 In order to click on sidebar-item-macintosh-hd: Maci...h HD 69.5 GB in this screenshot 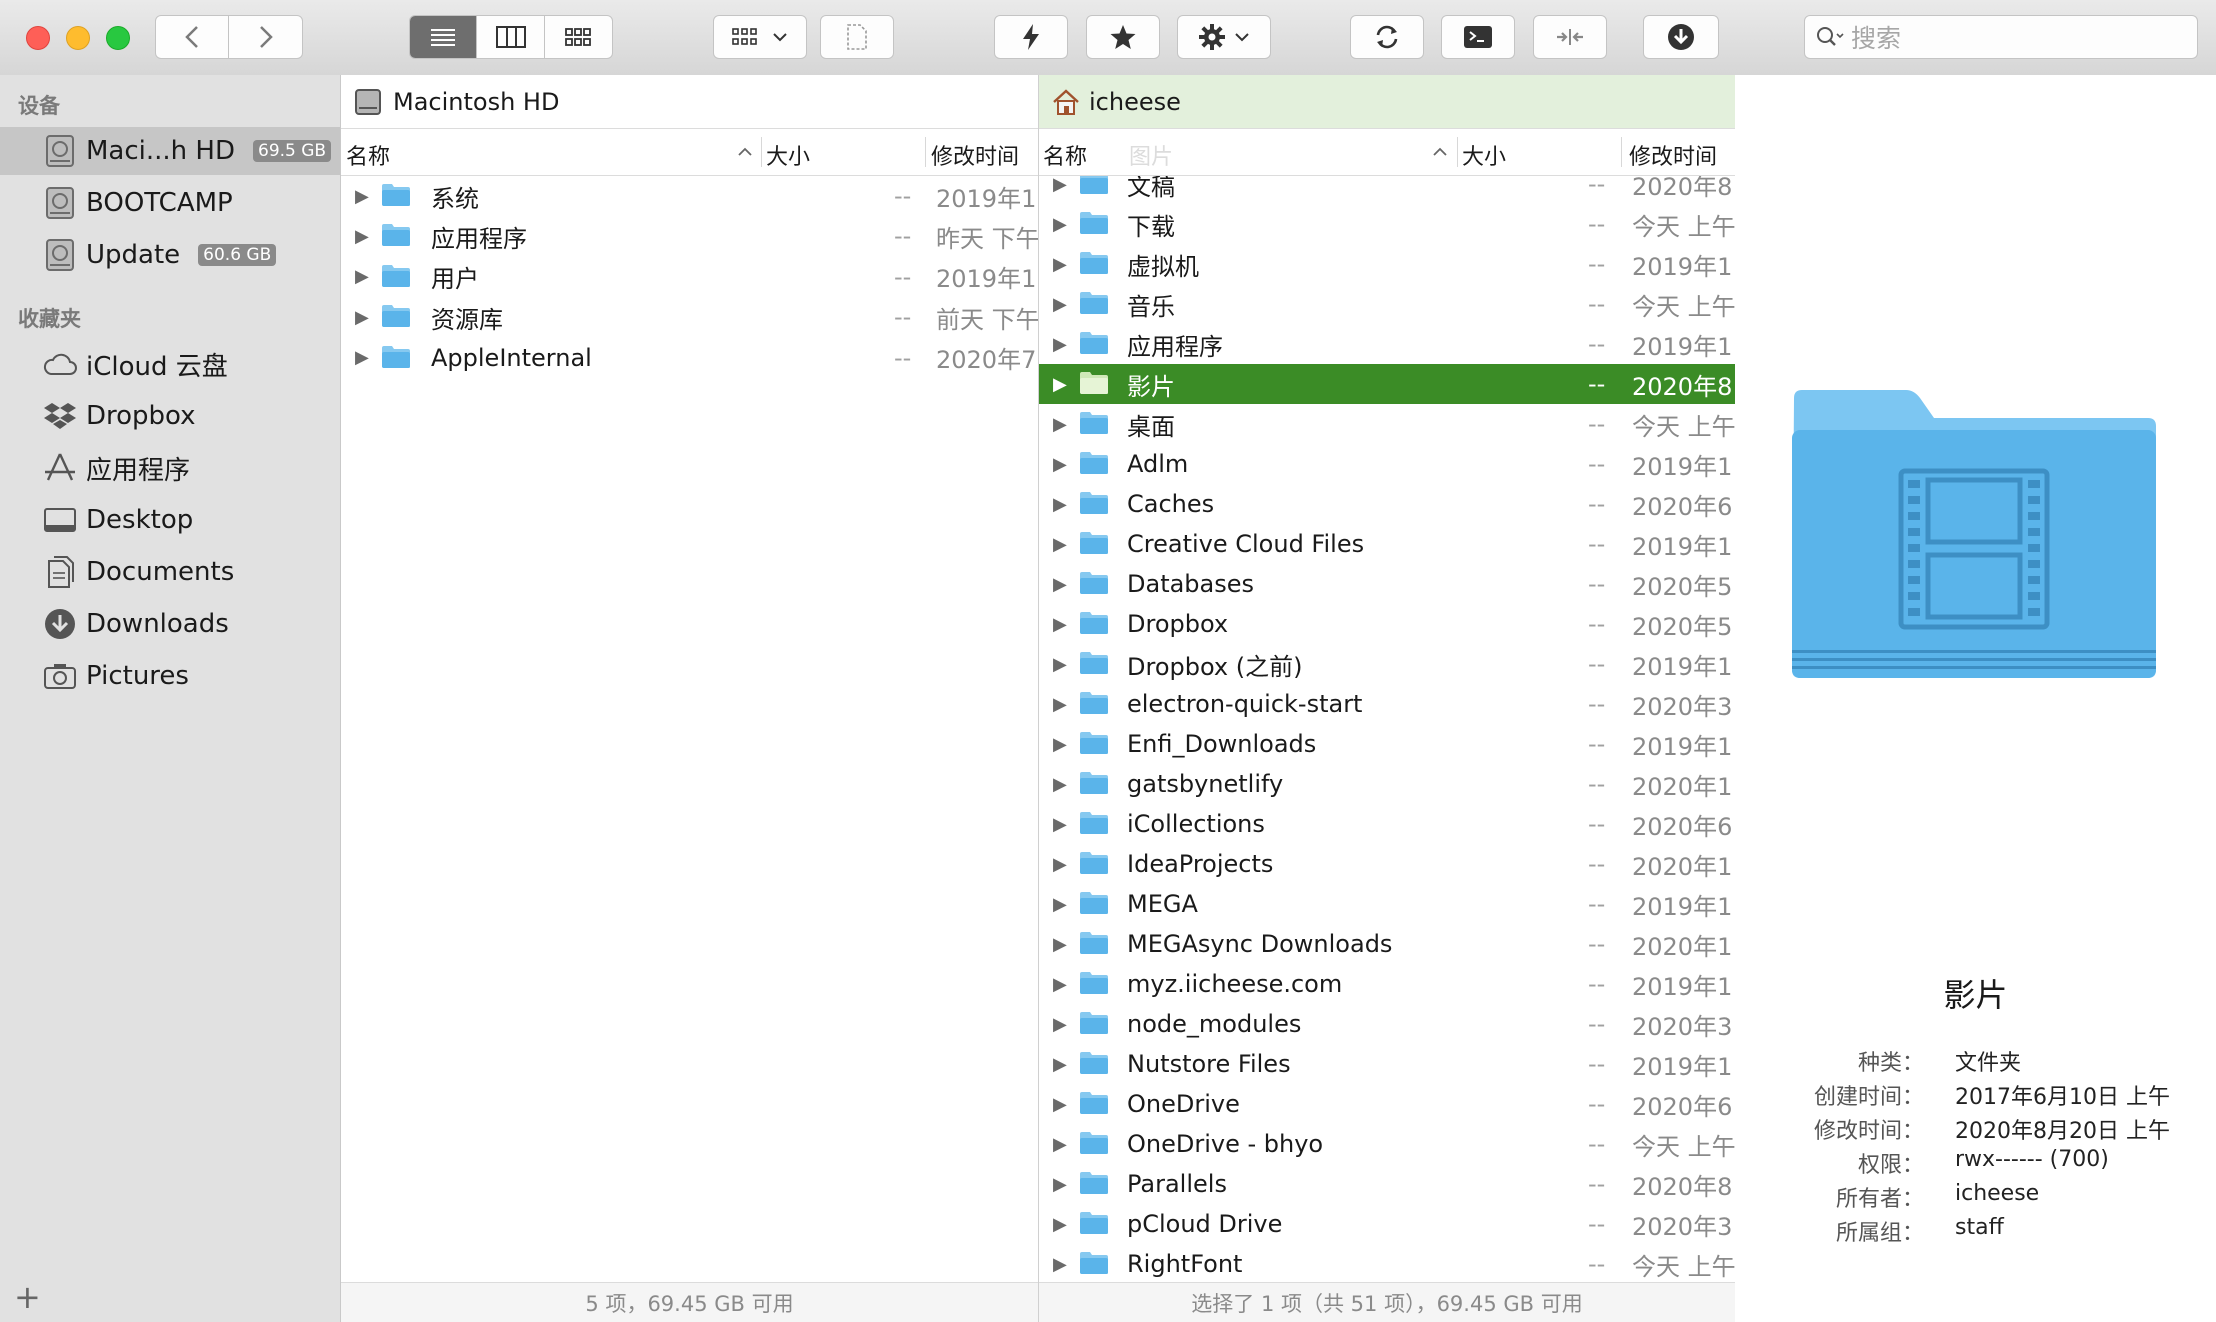, I will do `click(170, 151)`.